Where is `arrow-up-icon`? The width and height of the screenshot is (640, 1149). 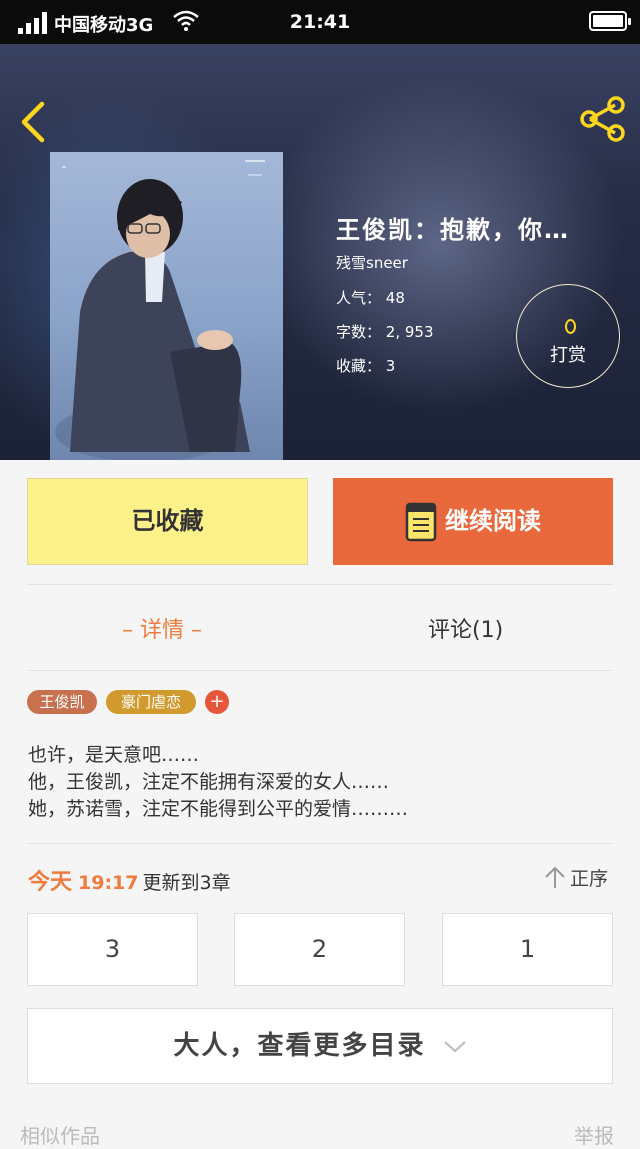 arrow-up-icon is located at coordinates (555, 877).